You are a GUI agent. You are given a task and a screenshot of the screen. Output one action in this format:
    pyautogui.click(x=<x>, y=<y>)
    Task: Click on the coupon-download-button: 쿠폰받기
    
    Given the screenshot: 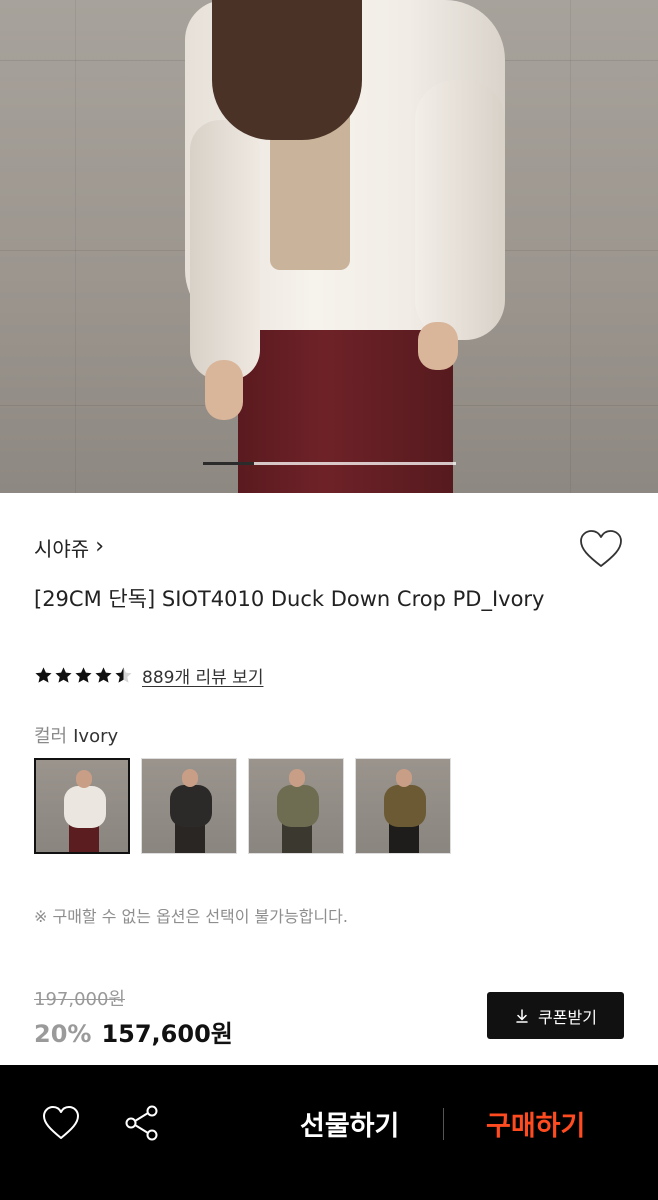 What is the action you would take?
    pyautogui.click(x=555, y=1015)
    